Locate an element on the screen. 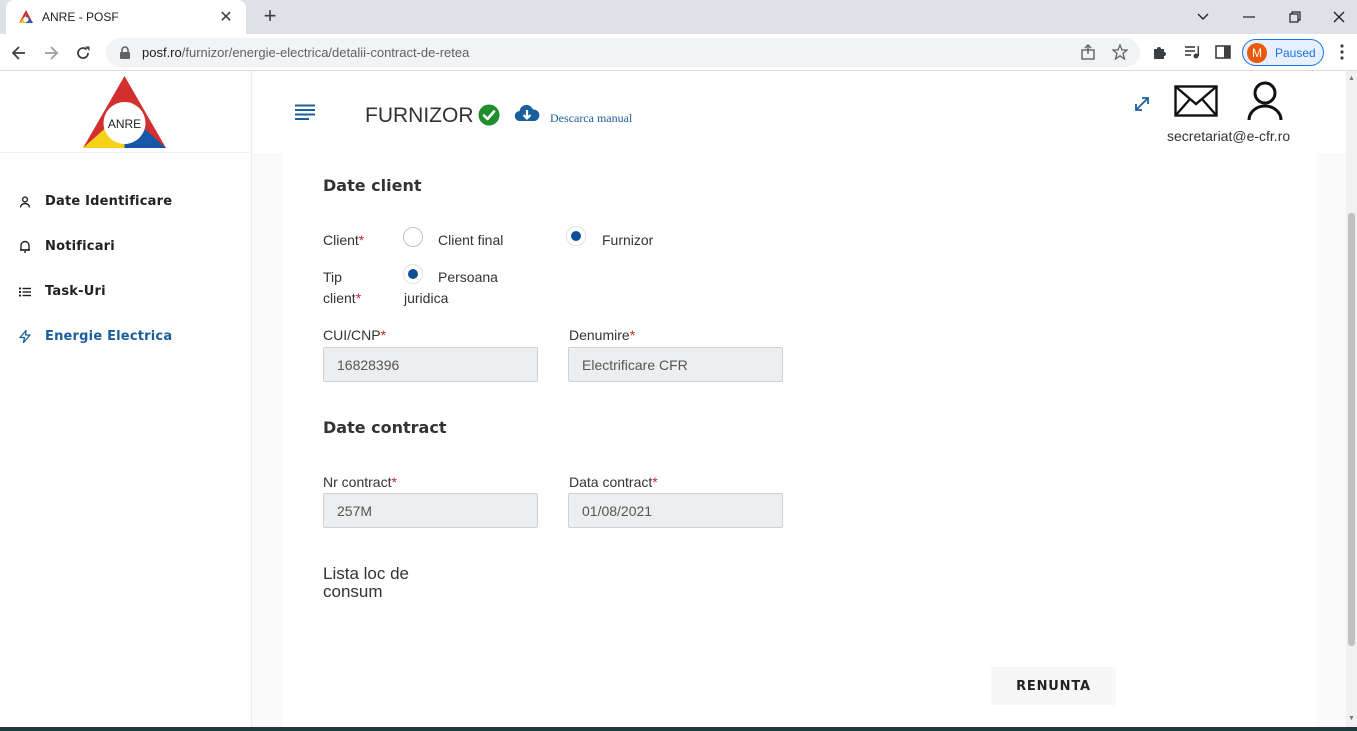 The image size is (1357, 731). share-icon is located at coordinates (1088, 52).